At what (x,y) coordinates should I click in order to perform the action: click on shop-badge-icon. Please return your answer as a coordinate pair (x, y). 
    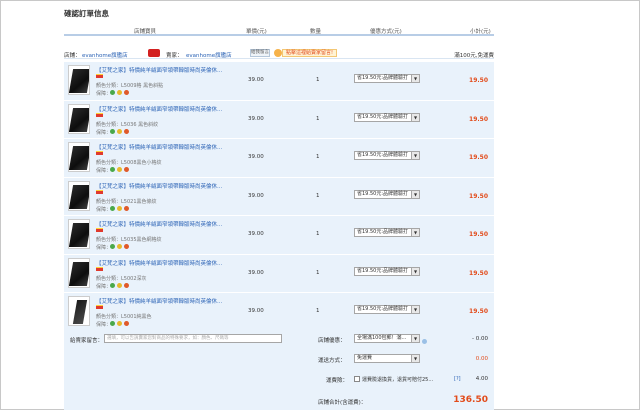
    Looking at the image, I should click on (154, 53).